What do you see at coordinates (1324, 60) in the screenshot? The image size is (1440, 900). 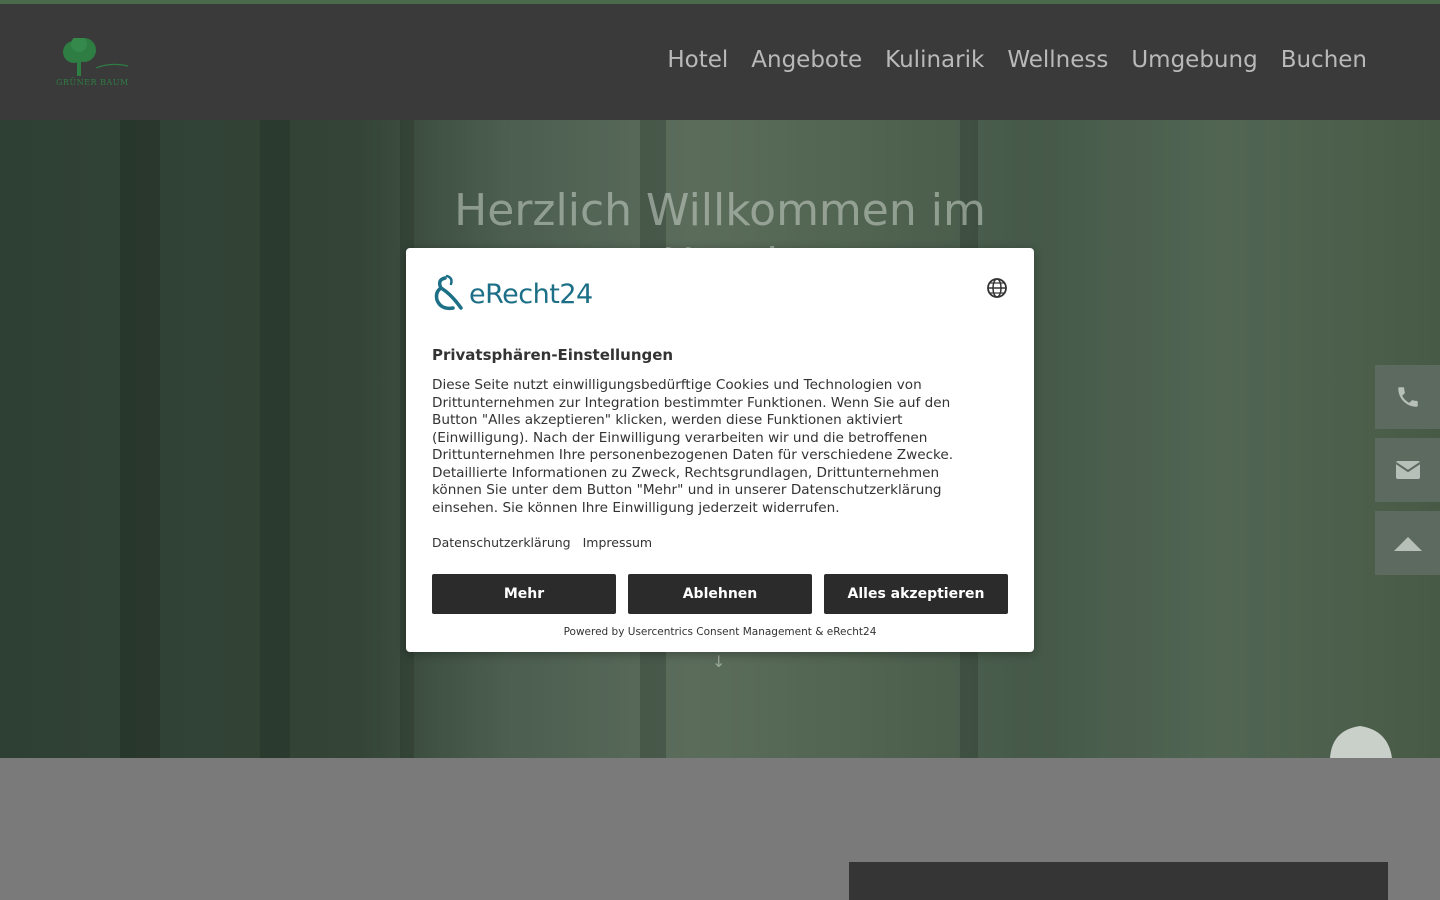 I see `nav-buchen: Buchen` at bounding box center [1324, 60].